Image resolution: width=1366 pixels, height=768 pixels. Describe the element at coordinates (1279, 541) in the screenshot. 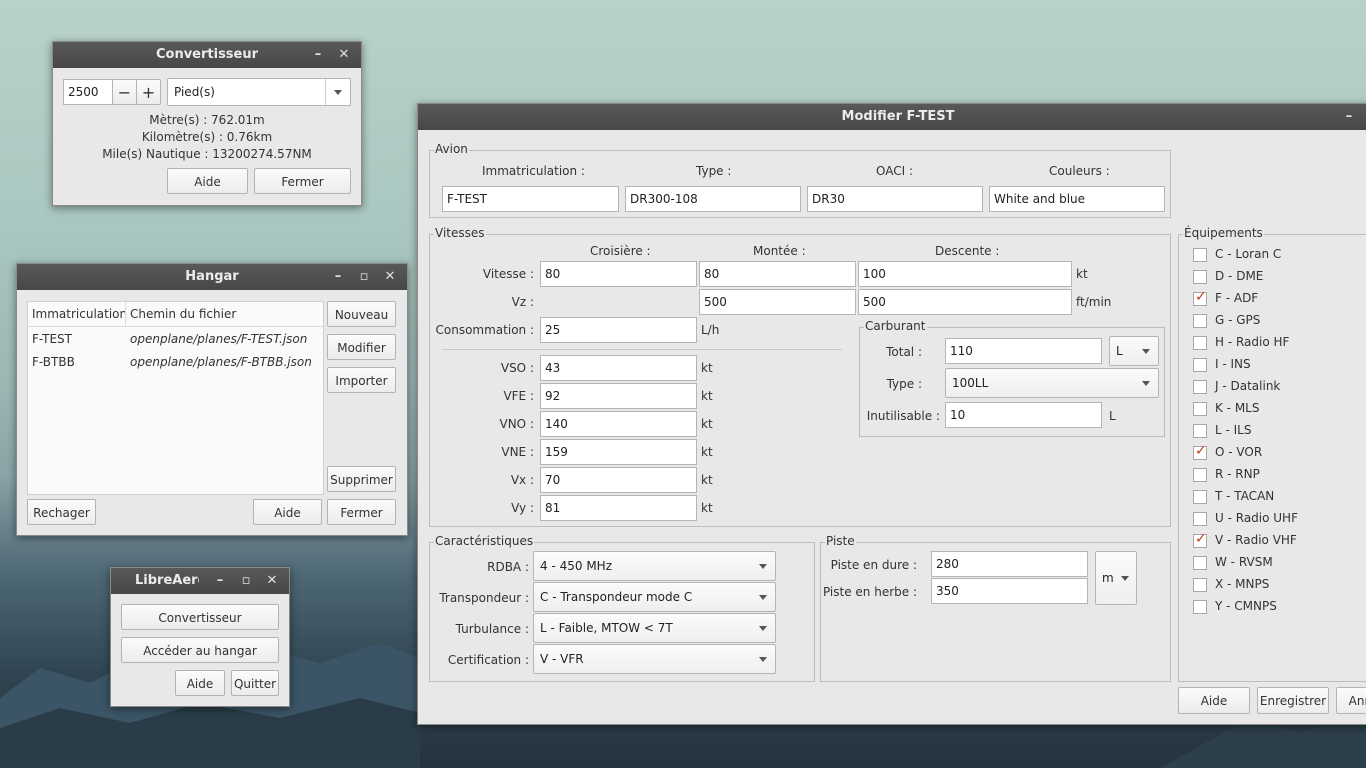

I see `equipment-item: ✓ V - Radio VHF` at that location.